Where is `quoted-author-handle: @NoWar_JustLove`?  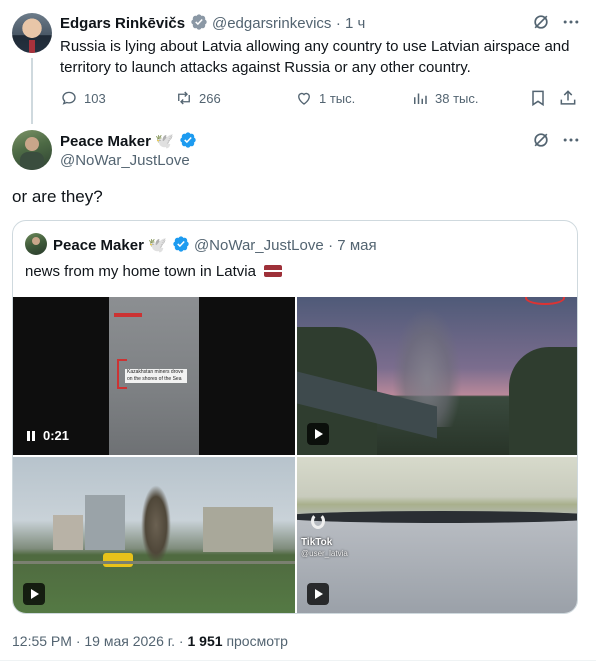
quoted-author-handle: @NoWar_JustLove is located at coordinates (258, 245).